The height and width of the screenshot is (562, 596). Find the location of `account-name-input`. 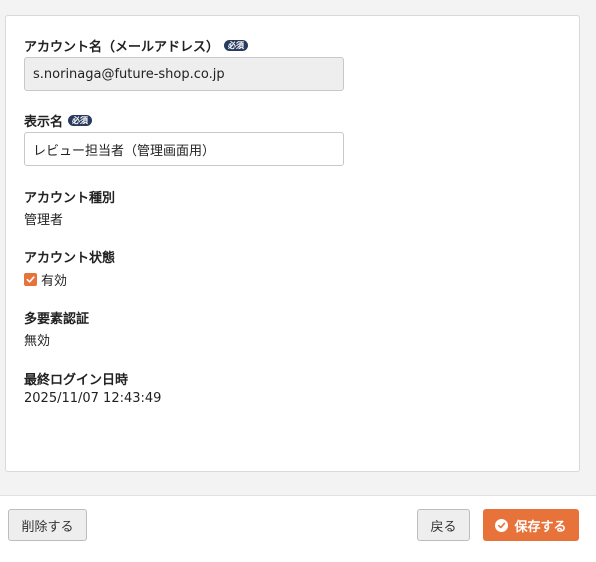

account-name-input is located at coordinates (184, 74).